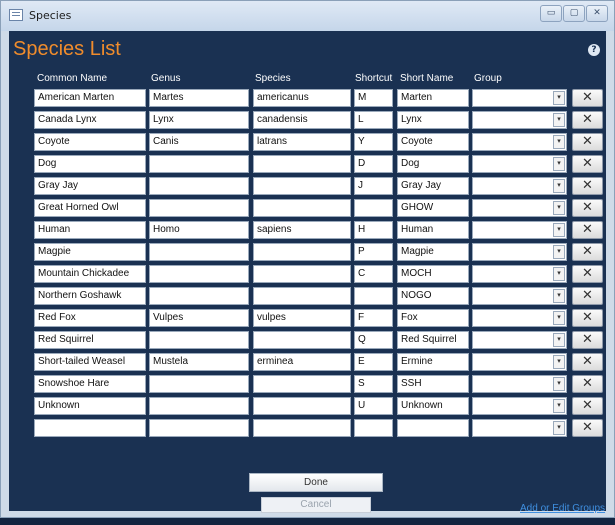  Describe the element at coordinates (199, 318) in the screenshot. I see `genus-field: Vulpes` at that location.